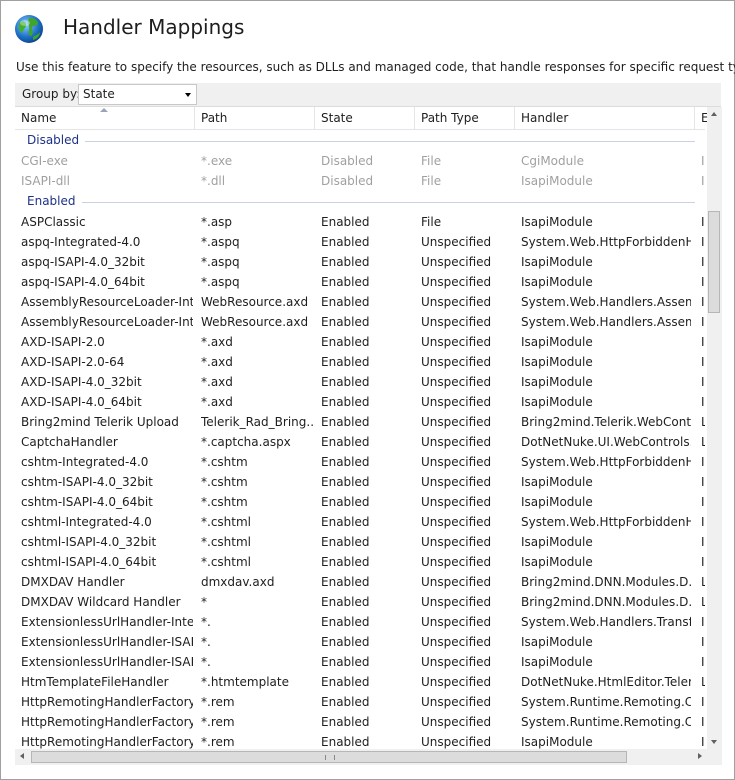 Image resolution: width=735 pixels, height=780 pixels. I want to click on table-cell: AXD-ISAPI-4.0_64bit, so click(81, 402).